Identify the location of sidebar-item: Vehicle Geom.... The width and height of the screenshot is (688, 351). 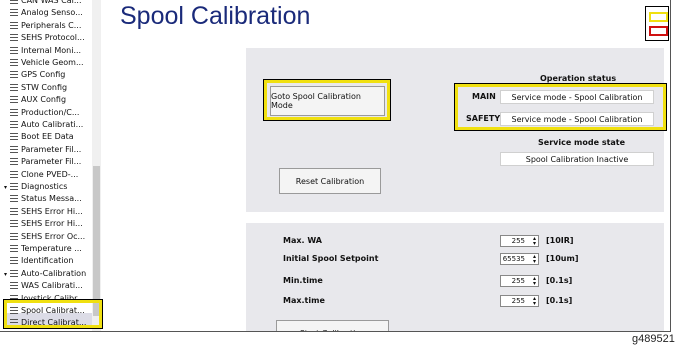
(47, 62).